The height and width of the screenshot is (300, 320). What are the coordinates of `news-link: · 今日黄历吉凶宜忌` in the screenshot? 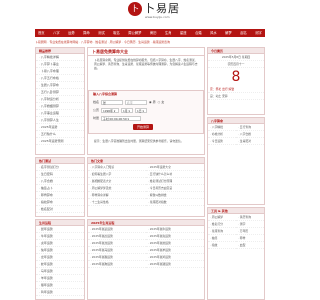 It's located at (175, 188).